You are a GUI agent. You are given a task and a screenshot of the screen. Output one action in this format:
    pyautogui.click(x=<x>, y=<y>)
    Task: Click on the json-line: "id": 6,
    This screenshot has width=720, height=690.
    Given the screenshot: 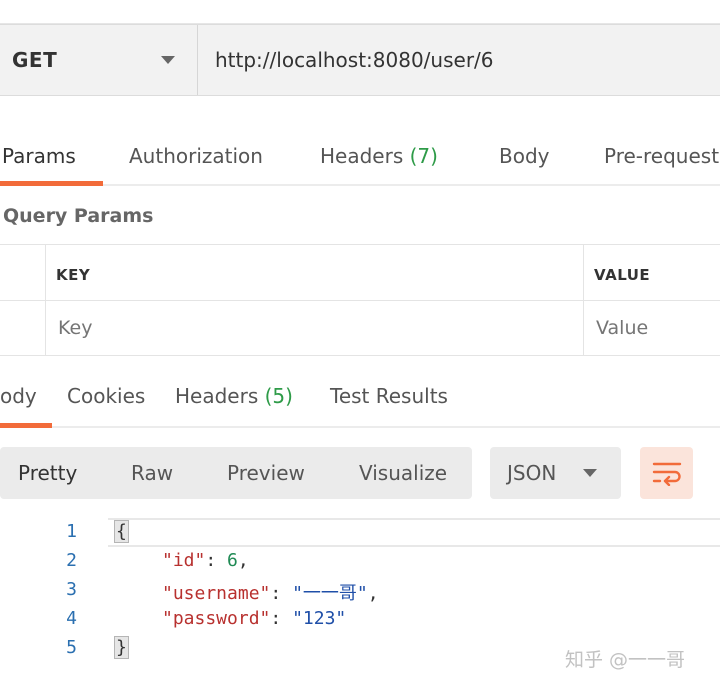 What is the action you would take?
    pyautogui.click(x=205, y=560)
    